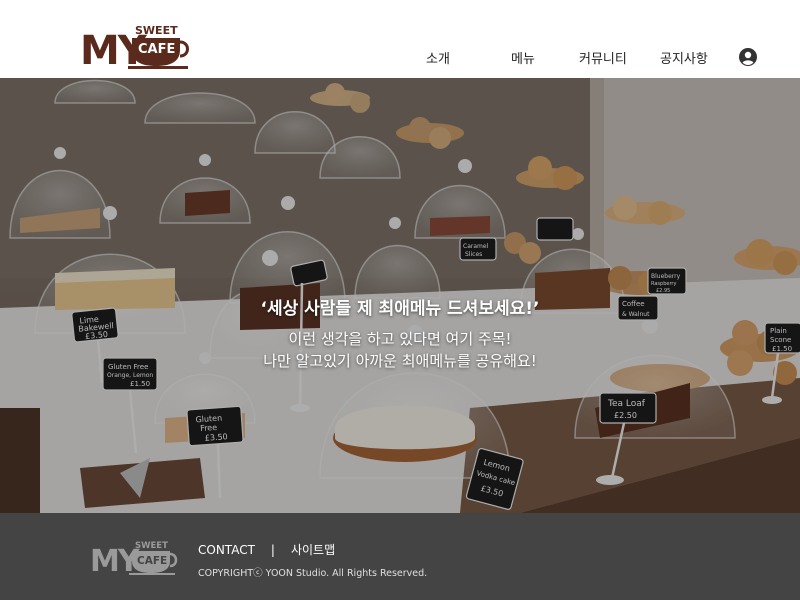  What do you see at coordinates (266, 549) in the screenshot?
I see `footer-links: CONTACT | 사이트맵` at bounding box center [266, 549].